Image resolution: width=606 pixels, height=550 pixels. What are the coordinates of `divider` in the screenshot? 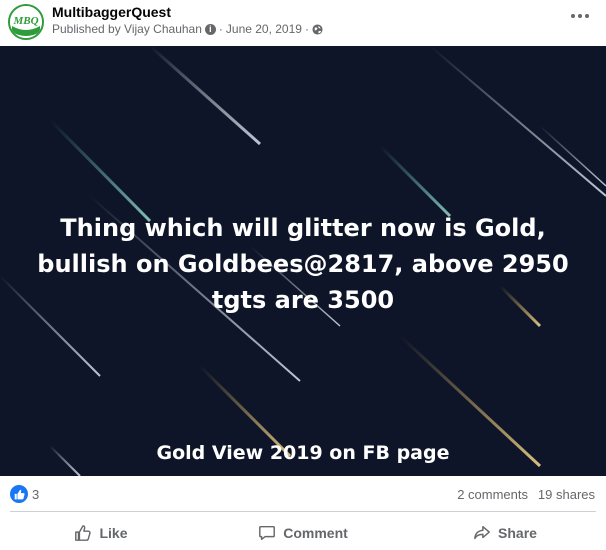 It's located at (303, 511).